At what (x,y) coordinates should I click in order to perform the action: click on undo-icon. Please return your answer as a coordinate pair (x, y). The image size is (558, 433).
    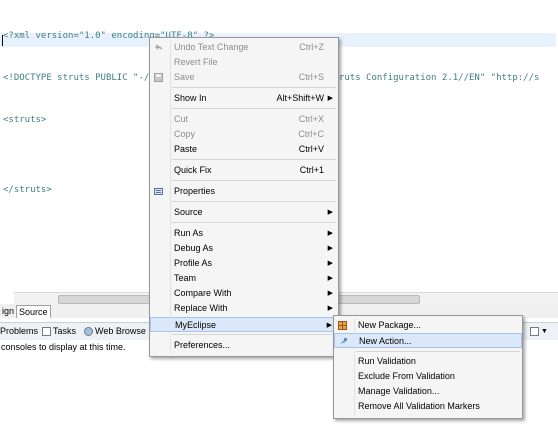
    Looking at the image, I should click on (158, 47).